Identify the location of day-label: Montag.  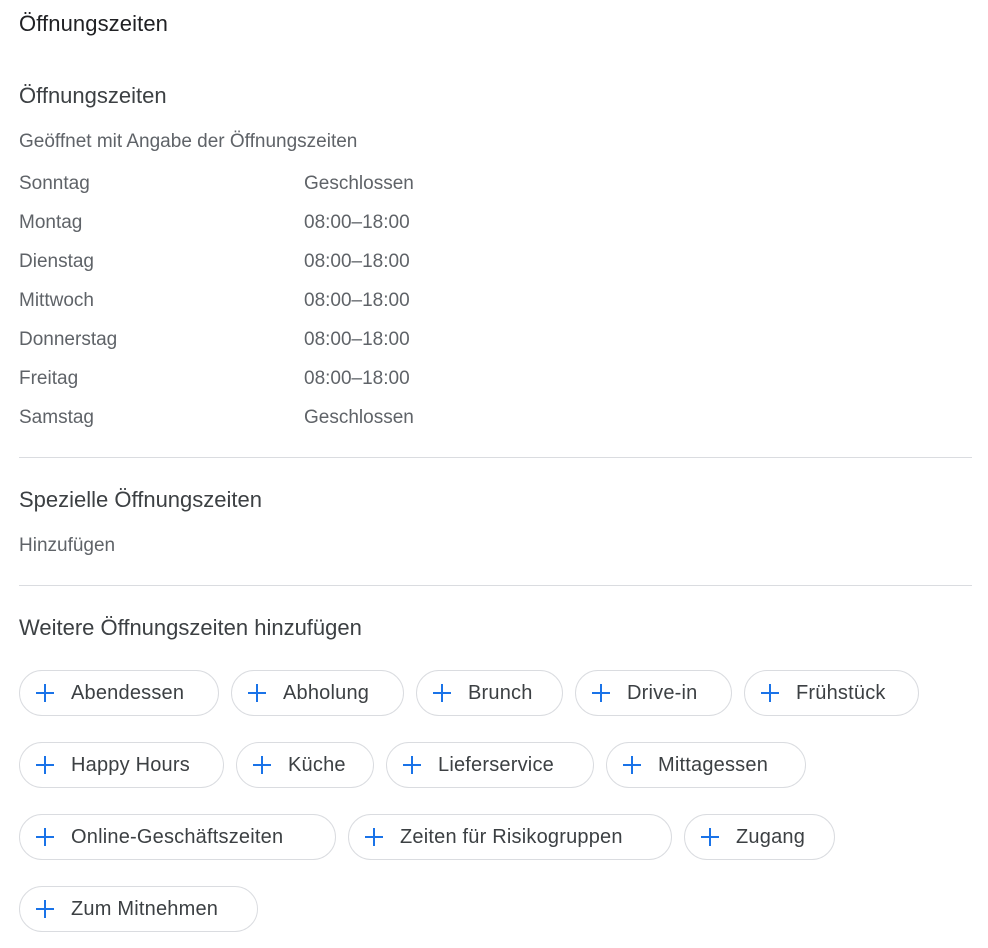
(51, 222).